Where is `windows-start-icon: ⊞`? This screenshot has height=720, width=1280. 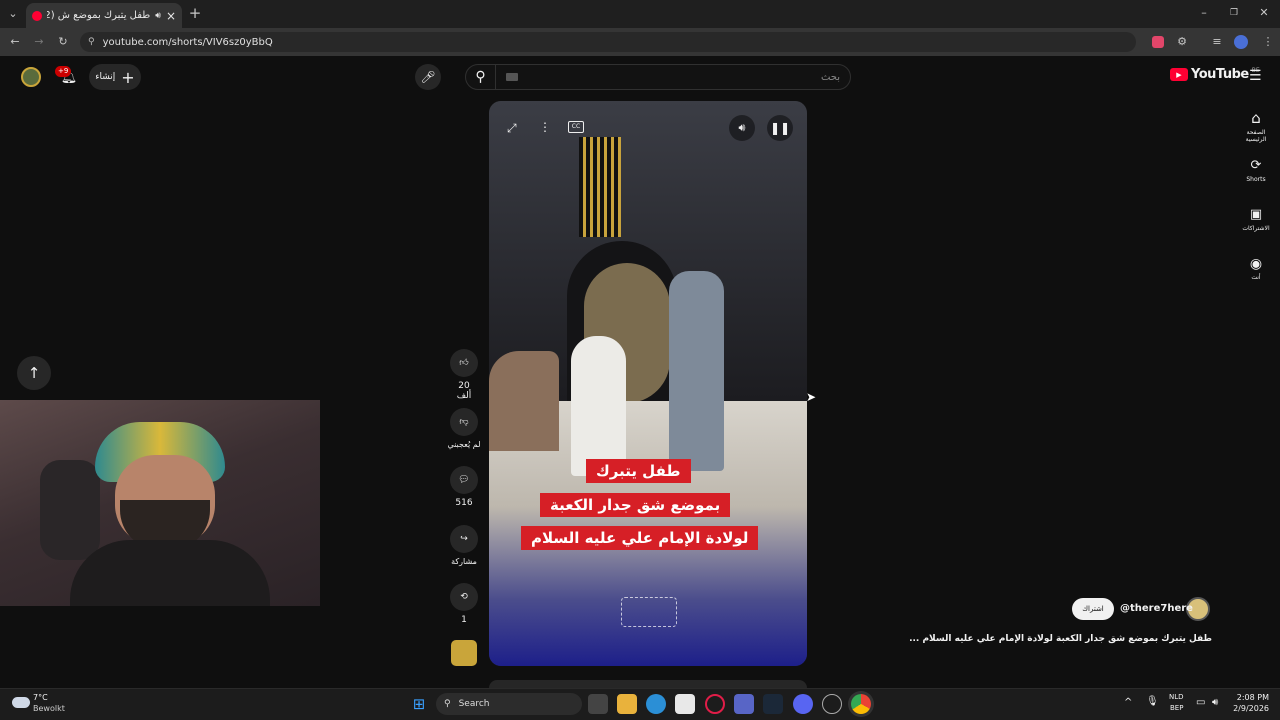
windows-start-icon: ⊞ is located at coordinates (419, 704).